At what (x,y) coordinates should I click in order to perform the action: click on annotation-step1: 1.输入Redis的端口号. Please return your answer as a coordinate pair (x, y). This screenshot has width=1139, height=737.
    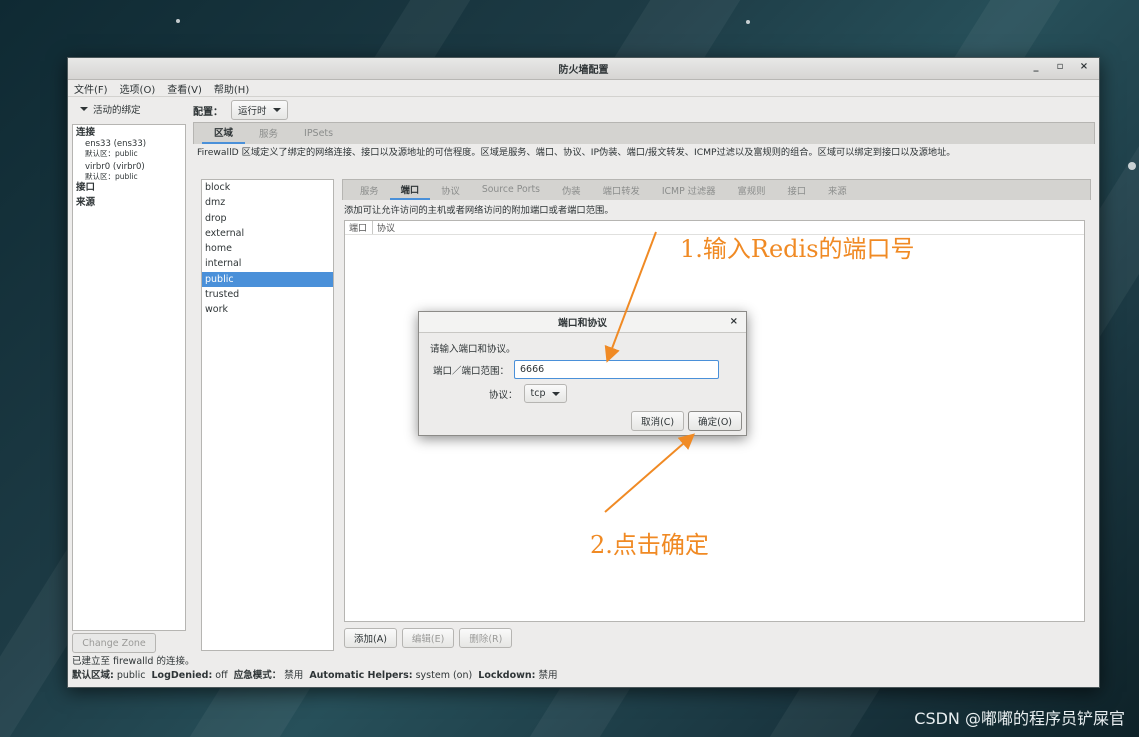
    Looking at the image, I should click on (797, 249).